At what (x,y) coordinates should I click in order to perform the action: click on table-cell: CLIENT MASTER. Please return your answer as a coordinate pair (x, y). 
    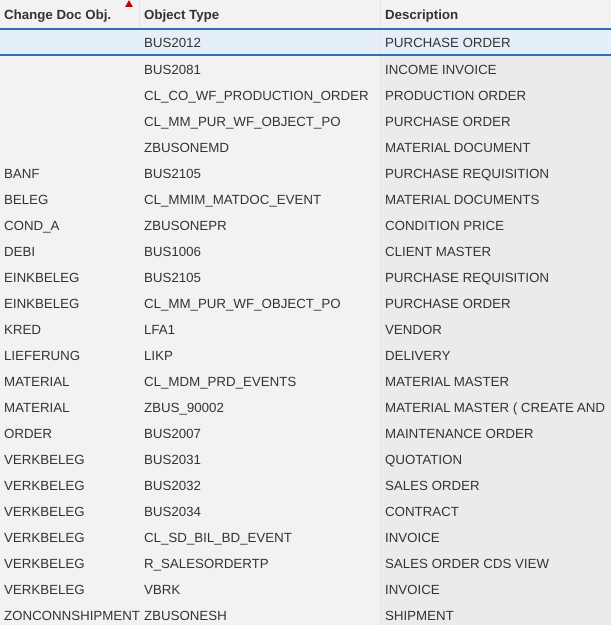
    Looking at the image, I should click on (496, 251).